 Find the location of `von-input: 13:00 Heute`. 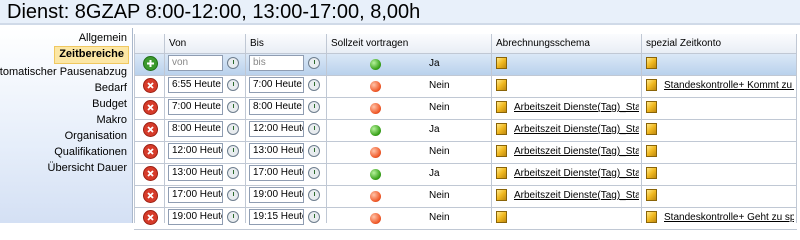

von-input: 13:00 Heute is located at coordinates (195, 173).